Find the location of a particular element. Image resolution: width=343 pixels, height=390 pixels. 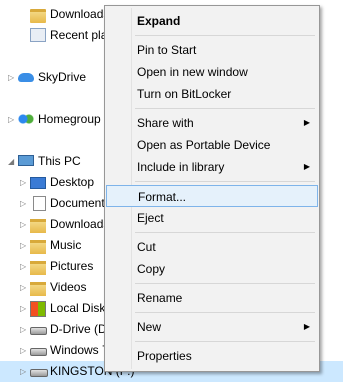

menu-item-open-in-new-window: Open in new window is located at coordinates (212, 72).